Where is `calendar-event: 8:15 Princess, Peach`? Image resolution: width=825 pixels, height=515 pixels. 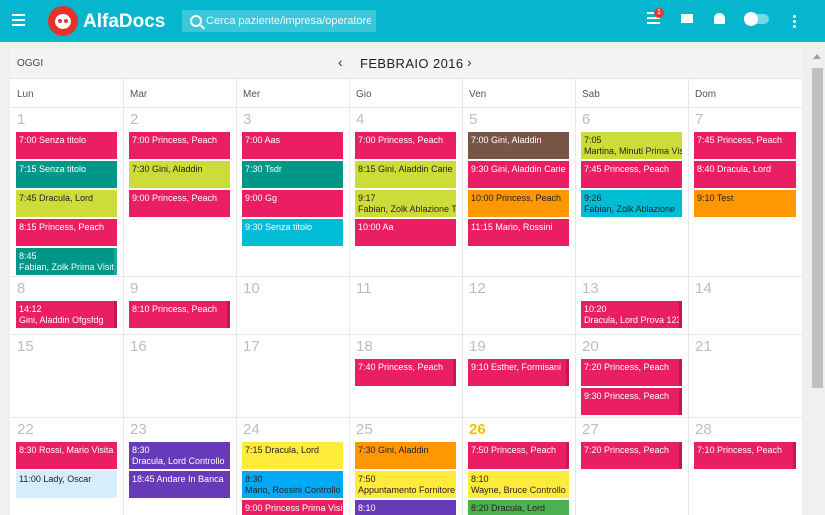
calendar-event: 8:15 Princess, Peach is located at coordinates (66, 232).